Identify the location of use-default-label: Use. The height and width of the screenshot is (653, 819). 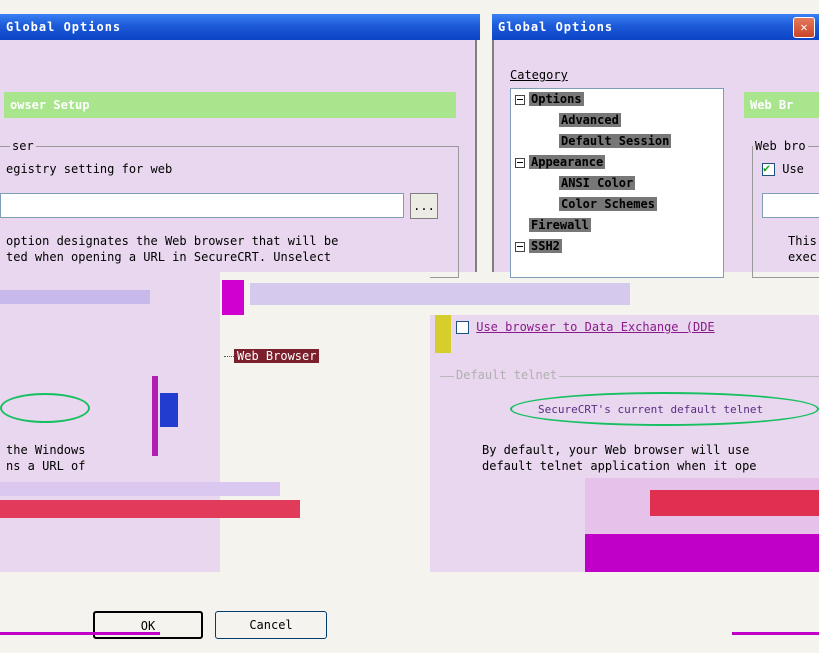
(793, 169).